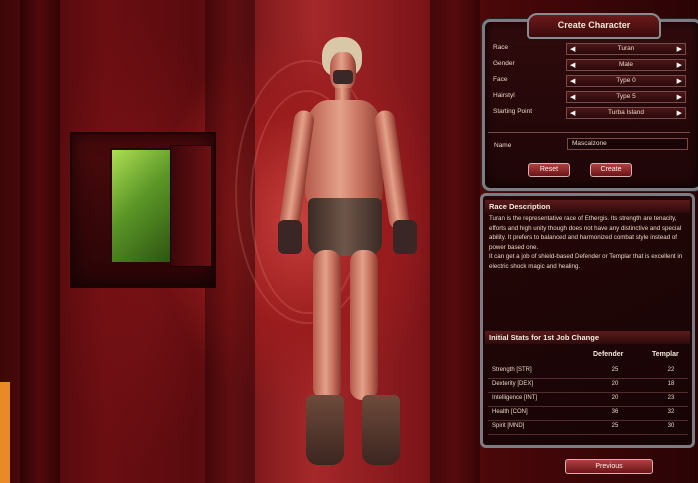 This screenshot has width=698, height=483. I want to click on character-mask, so click(343, 77).